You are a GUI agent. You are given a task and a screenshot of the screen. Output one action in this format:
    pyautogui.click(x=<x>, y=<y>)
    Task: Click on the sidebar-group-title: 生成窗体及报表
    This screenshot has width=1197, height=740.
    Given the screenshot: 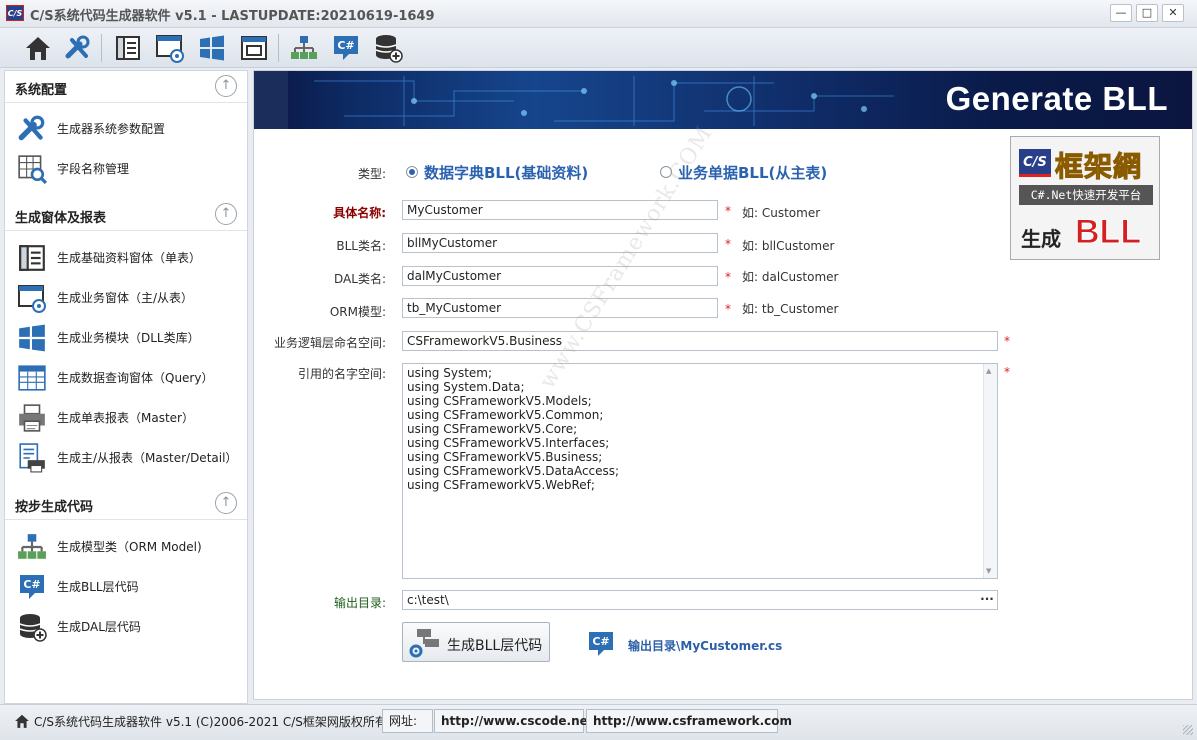 What is the action you would take?
    pyautogui.click(x=61, y=218)
    